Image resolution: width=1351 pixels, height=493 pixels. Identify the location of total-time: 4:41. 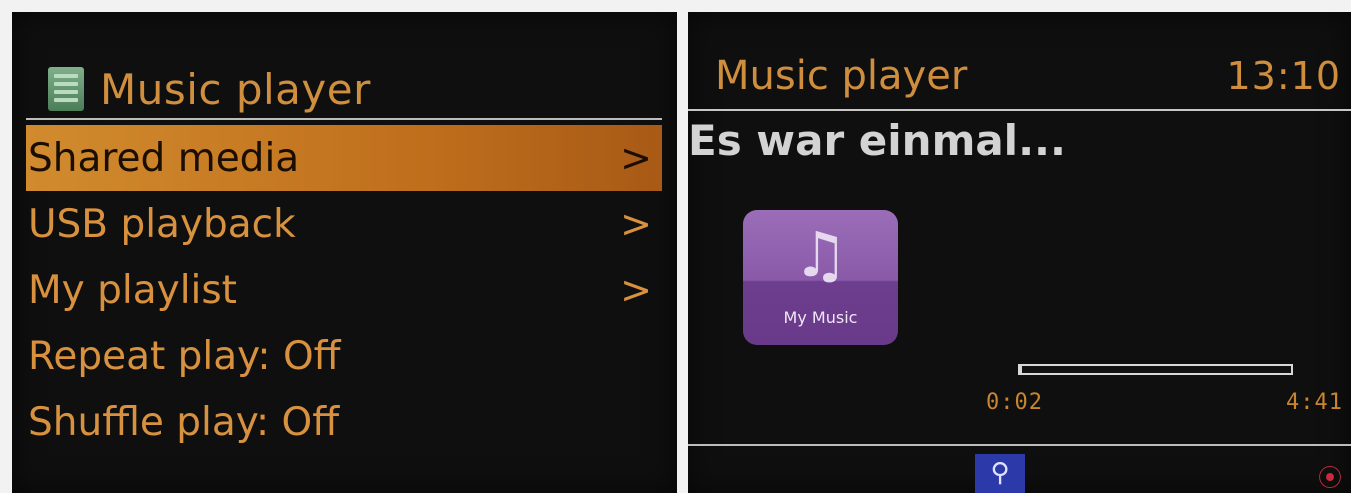
(1314, 402).